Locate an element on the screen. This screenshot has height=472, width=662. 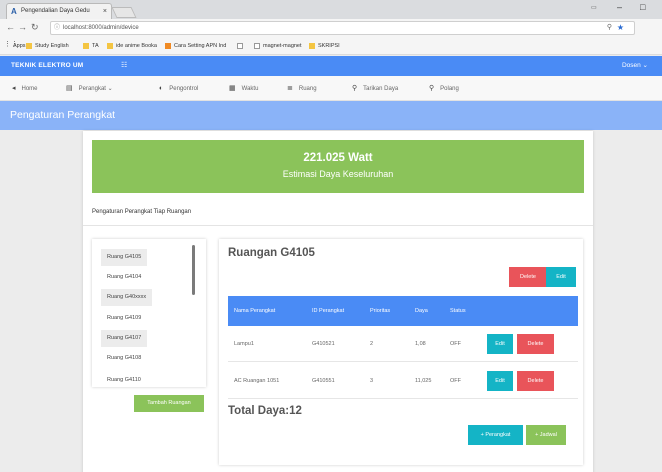
menu-toggle-icon: ☷ is located at coordinates (124, 66).